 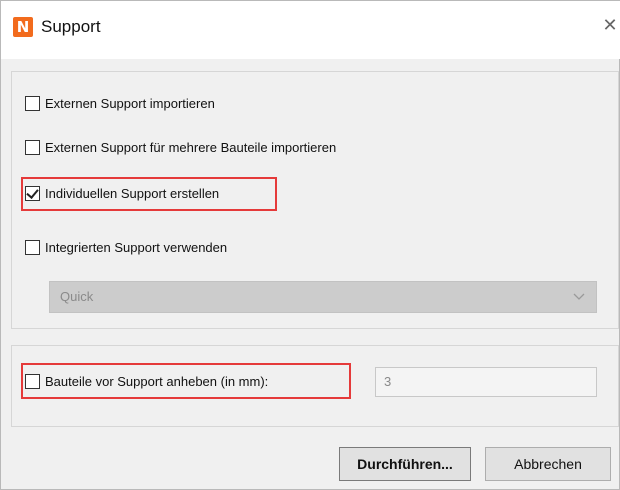 I want to click on title-bar: N Support ✕, so click(x=310, y=30).